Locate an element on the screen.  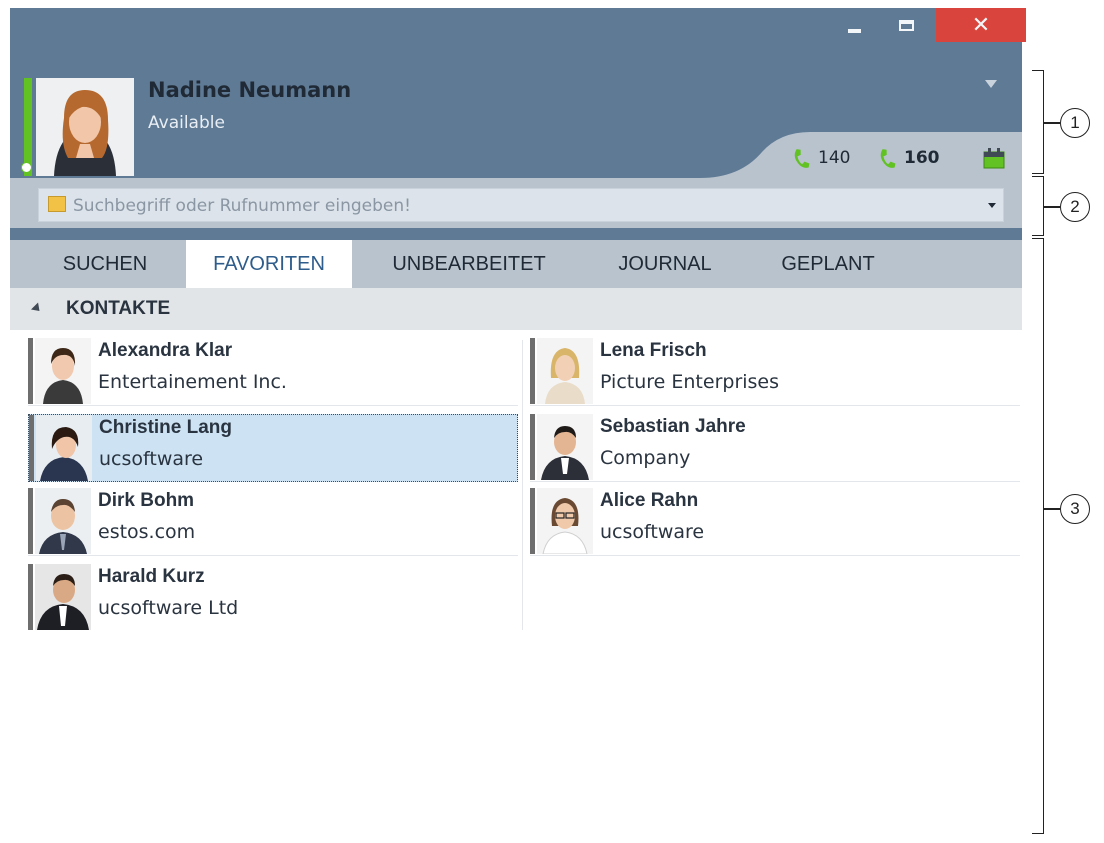
search-history-dropdown is located at coordinates (992, 205).